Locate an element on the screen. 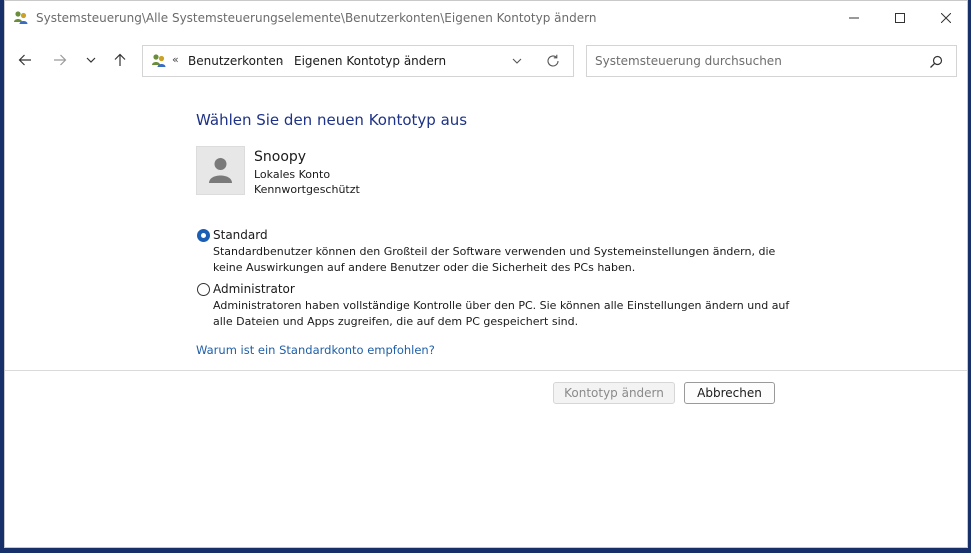 This screenshot has width=971, height=553. address-history-button is located at coordinates (517, 62).